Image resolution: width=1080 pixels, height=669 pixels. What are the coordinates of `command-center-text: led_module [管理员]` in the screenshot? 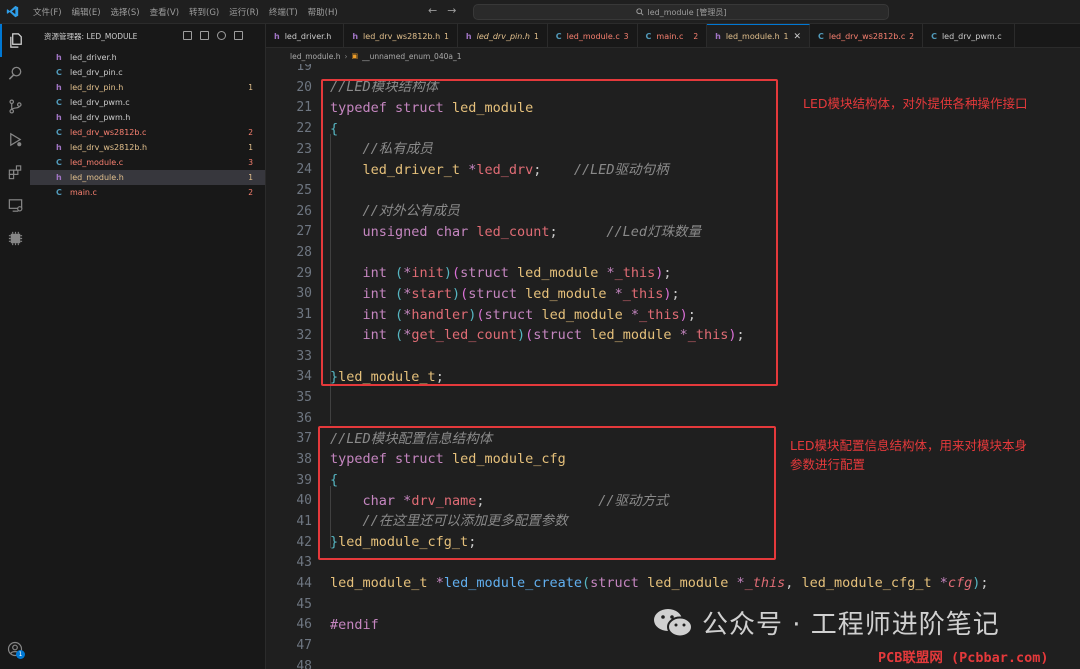 It's located at (687, 12).